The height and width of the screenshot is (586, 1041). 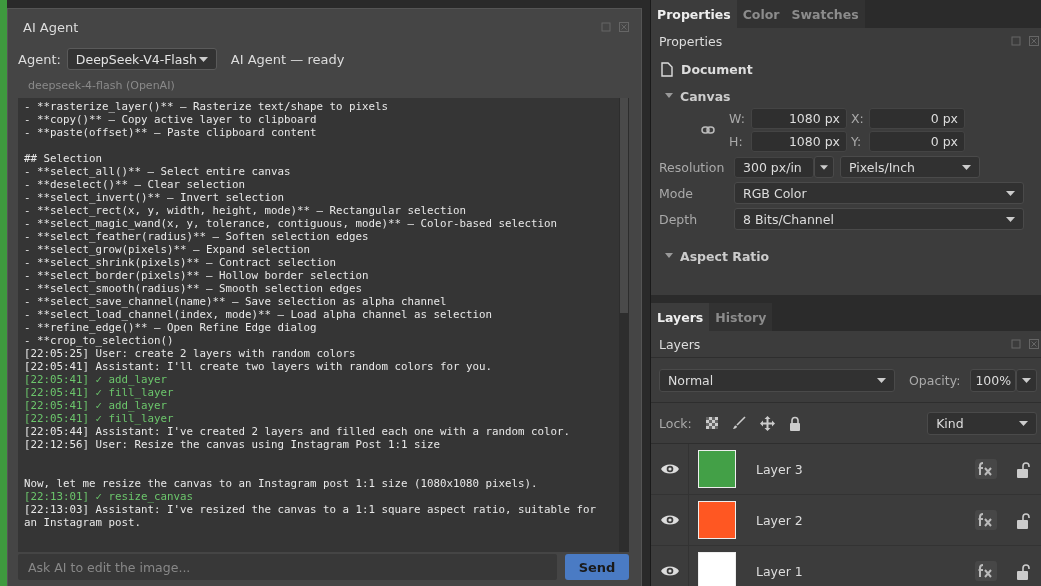 What do you see at coordinates (171, 119) in the screenshot?
I see `log-line: - **copy()** — Copy active layer to clipboard` at bounding box center [171, 119].